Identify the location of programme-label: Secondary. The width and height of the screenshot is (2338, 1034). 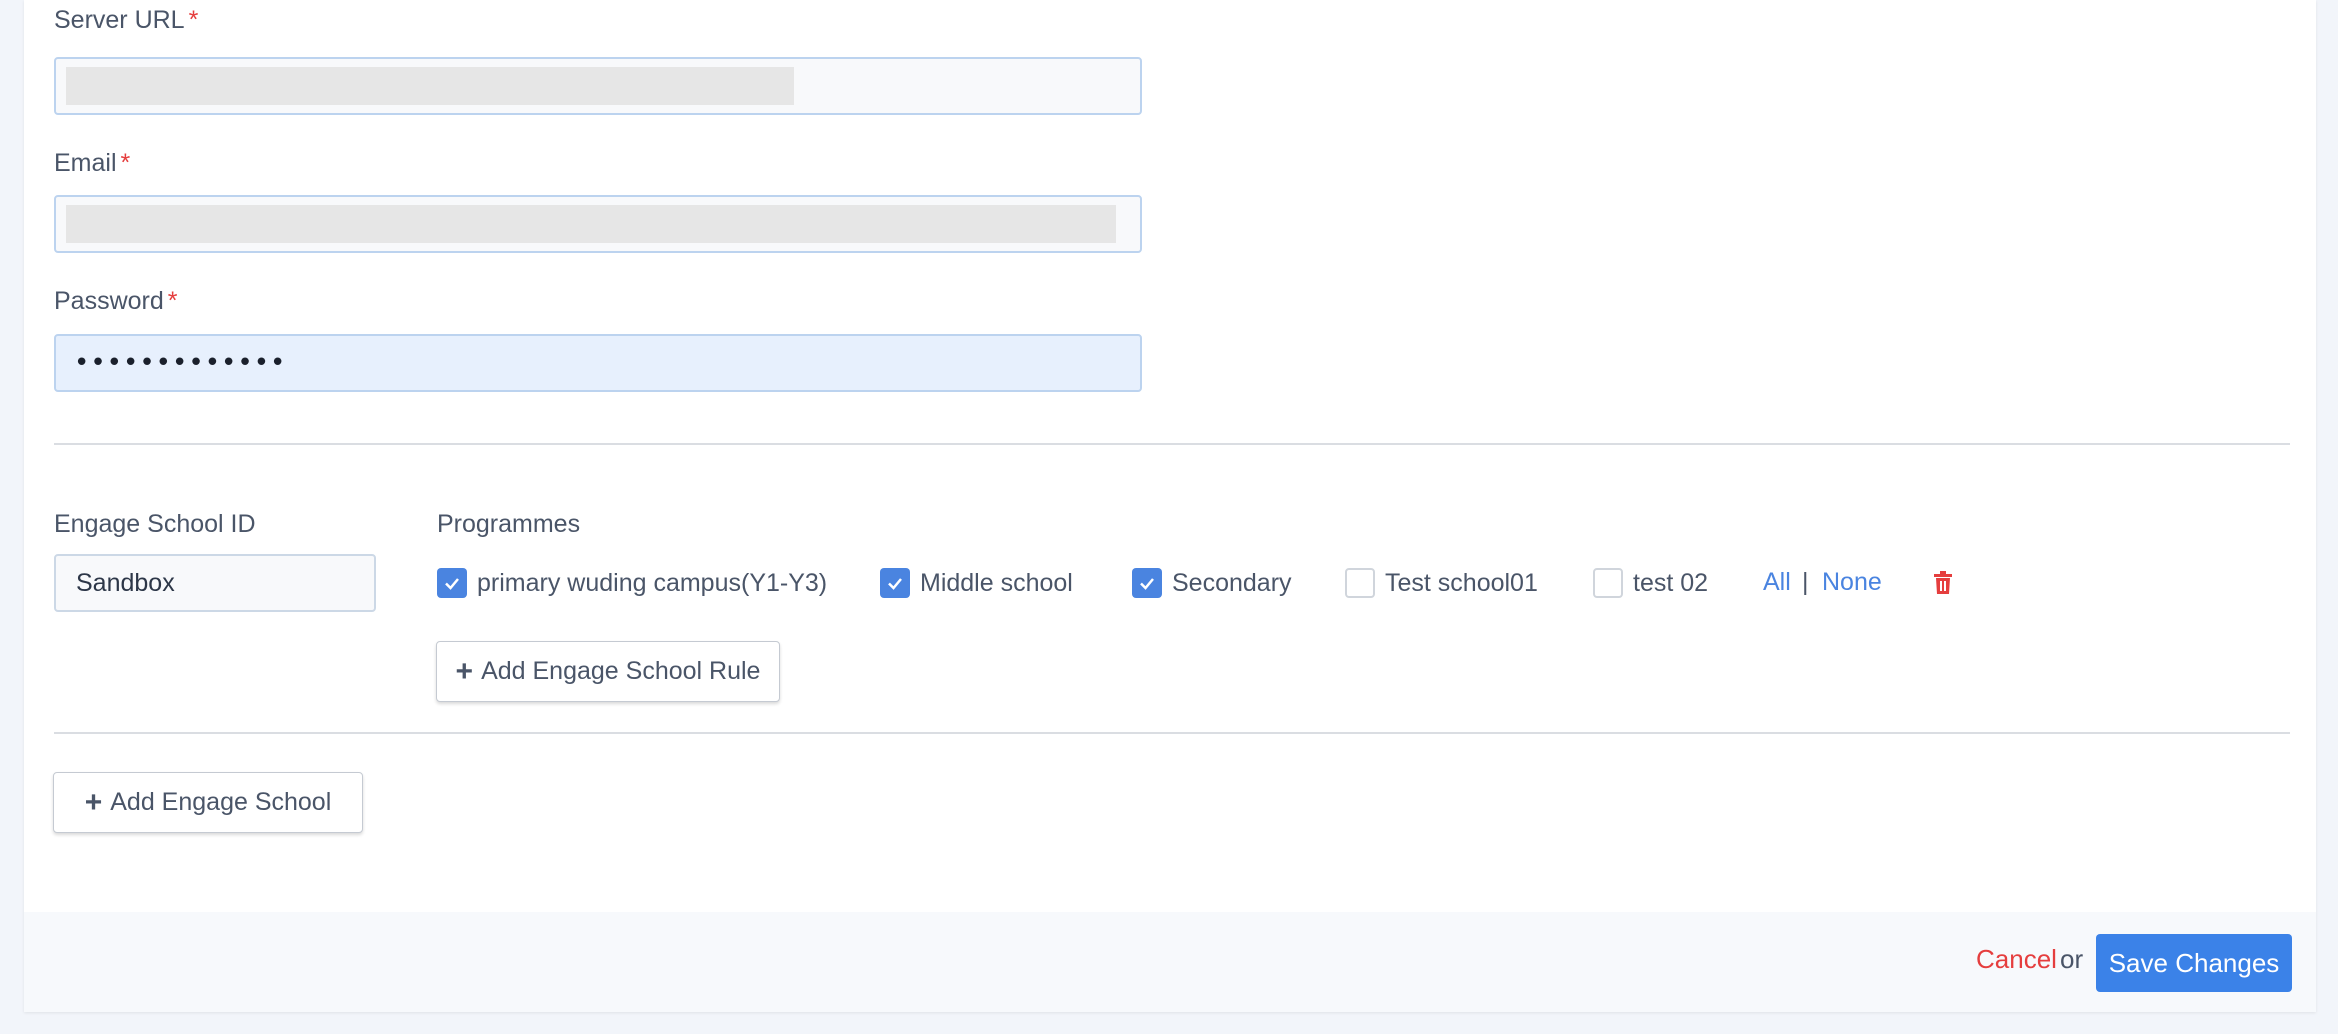
(1232, 582).